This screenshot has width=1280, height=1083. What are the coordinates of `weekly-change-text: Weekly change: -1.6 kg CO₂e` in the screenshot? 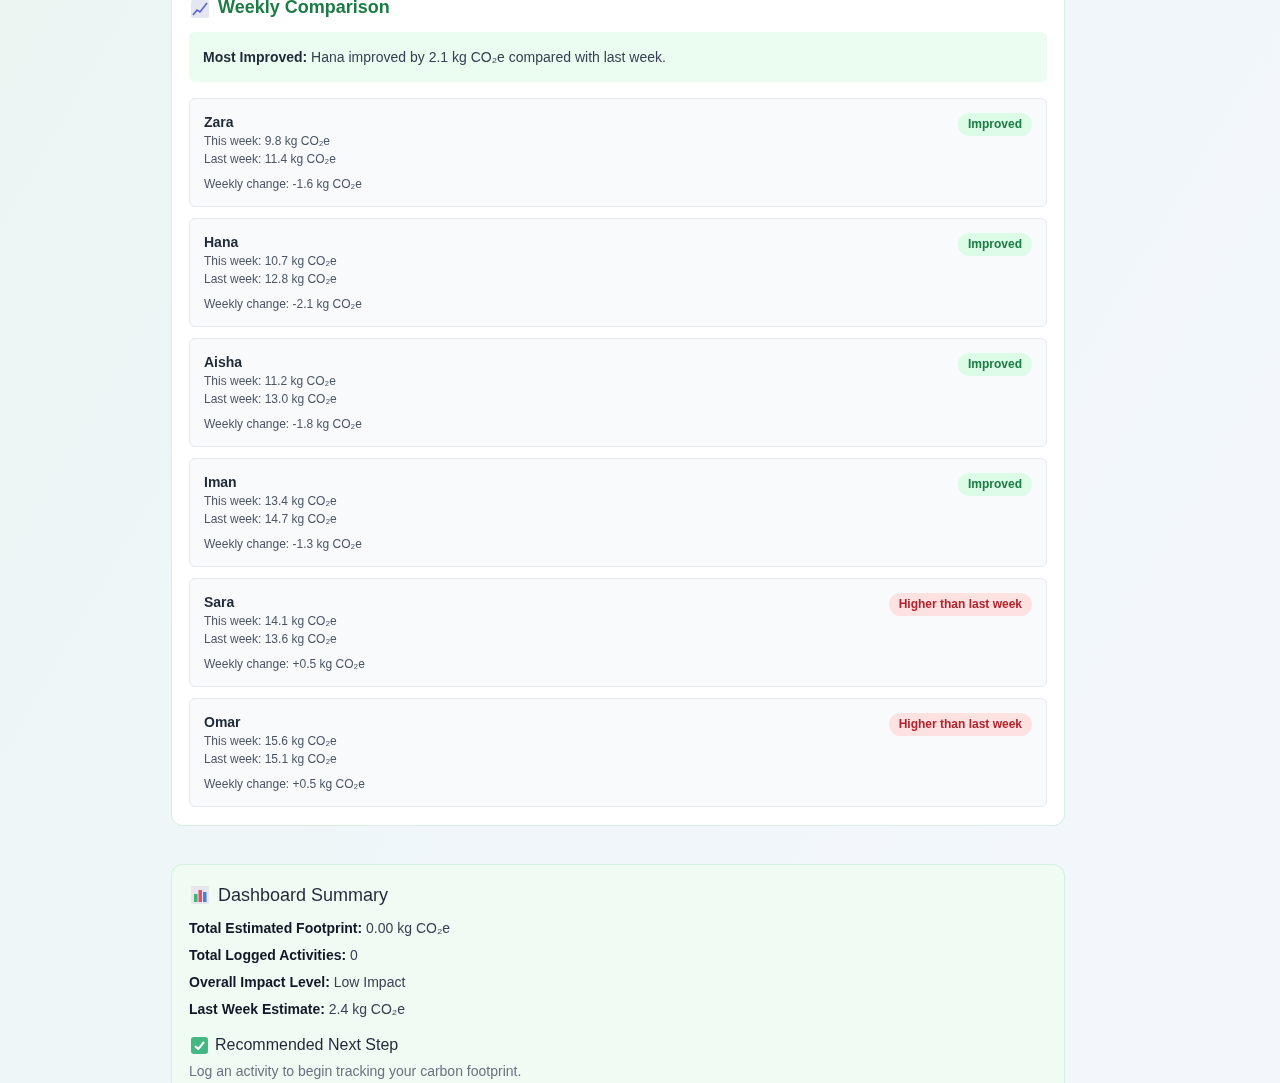 It's located at (283, 184).